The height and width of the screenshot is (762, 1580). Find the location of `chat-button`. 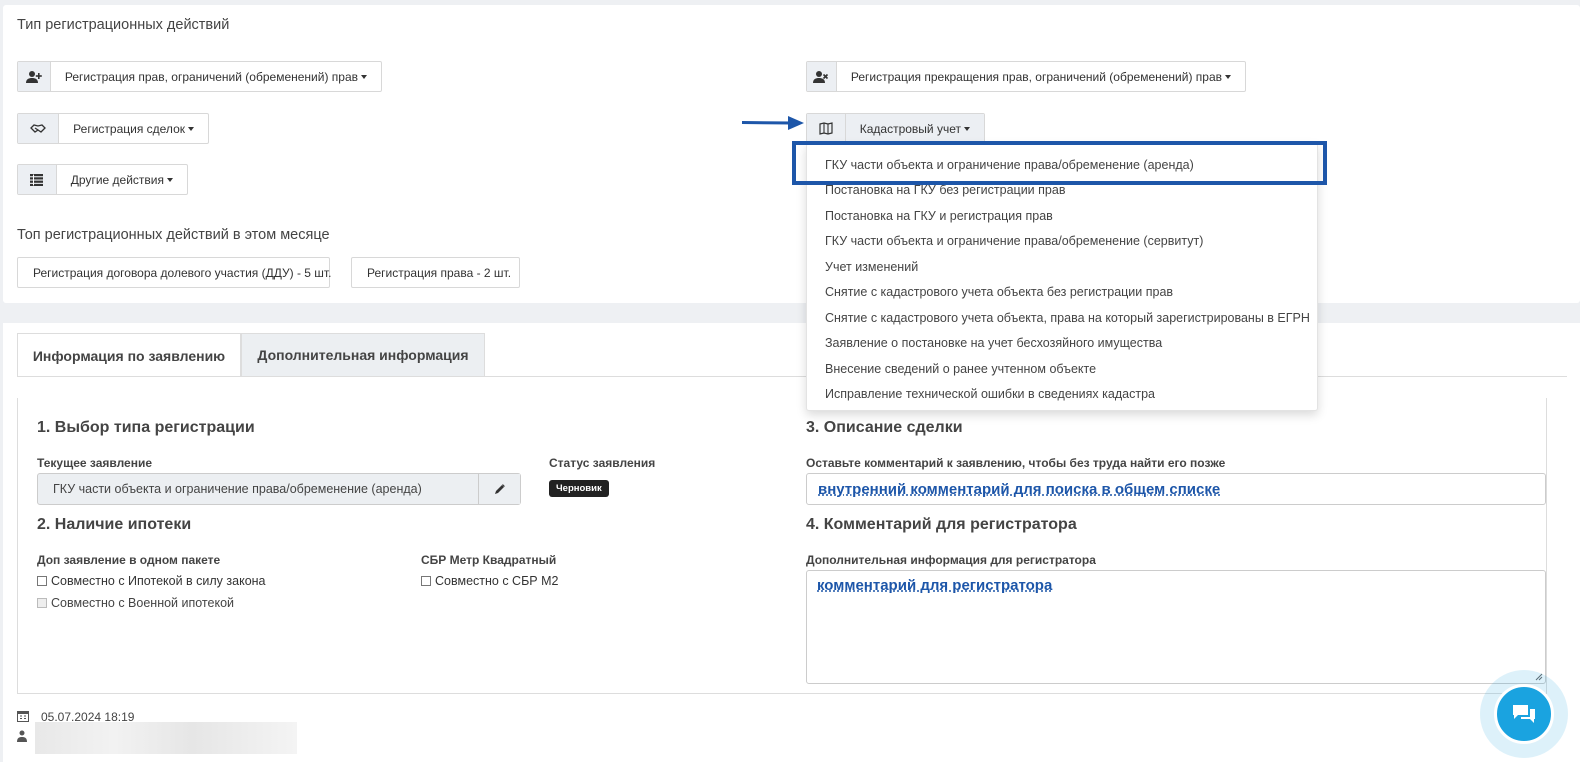

chat-button is located at coordinates (1524, 714).